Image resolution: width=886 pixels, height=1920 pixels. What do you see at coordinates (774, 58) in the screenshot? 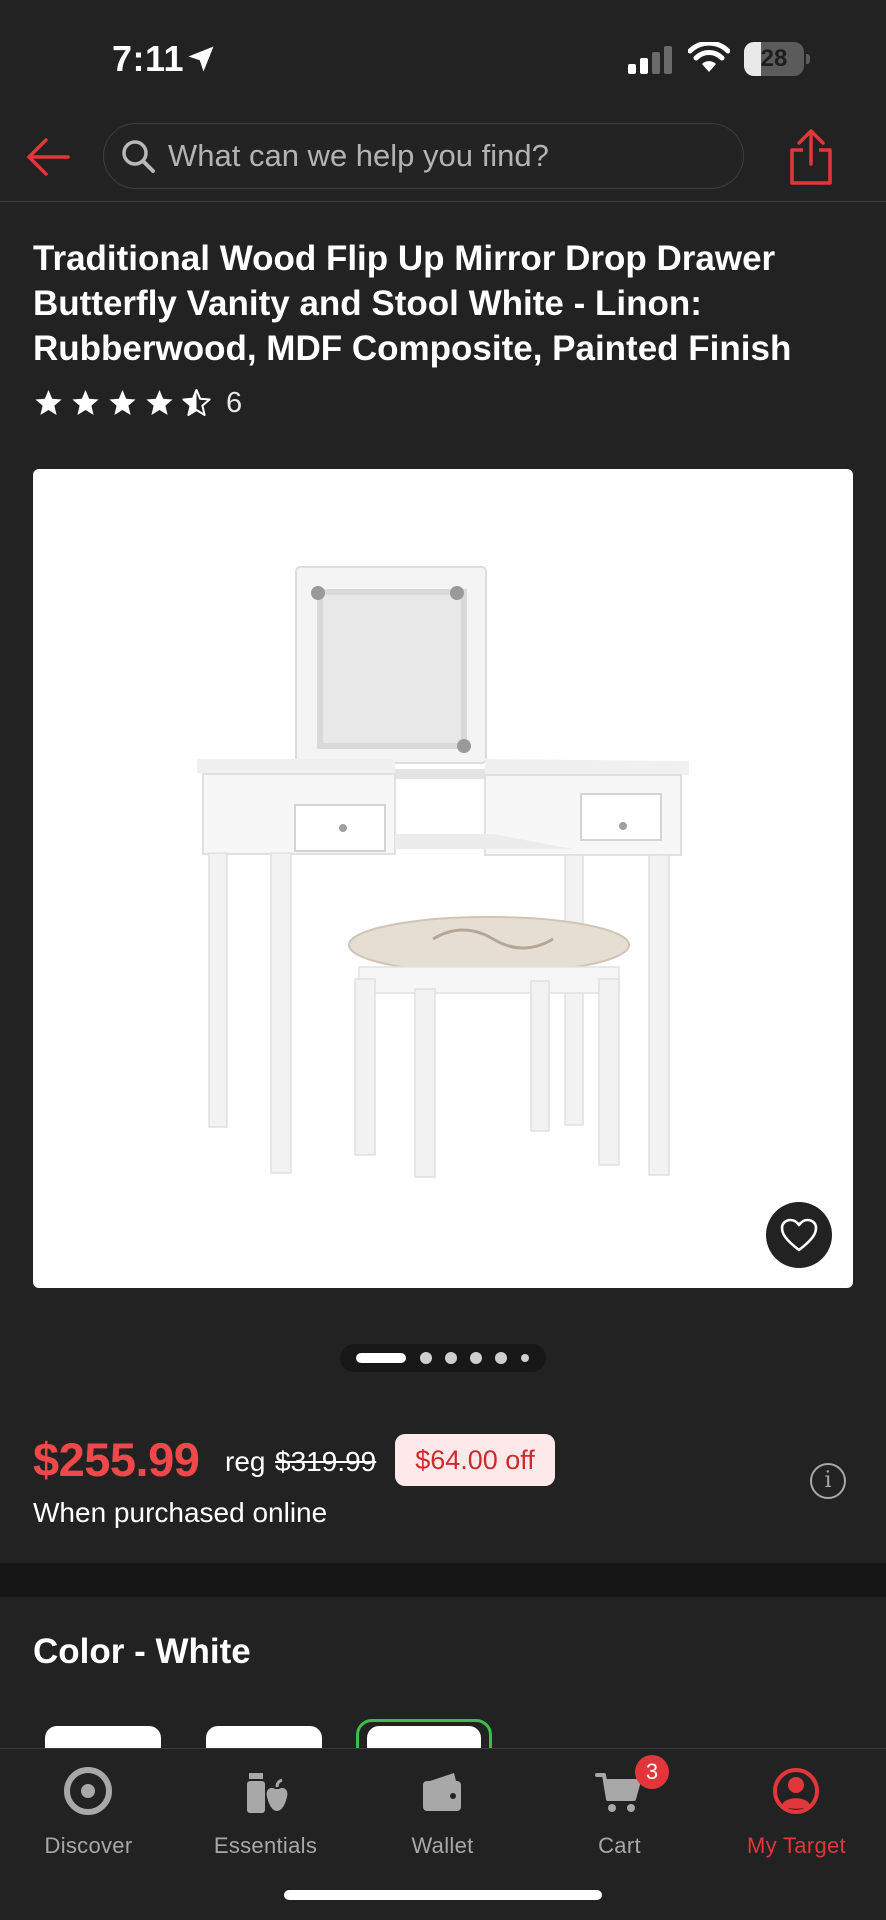
I see `battery-percent: 28` at bounding box center [774, 58].